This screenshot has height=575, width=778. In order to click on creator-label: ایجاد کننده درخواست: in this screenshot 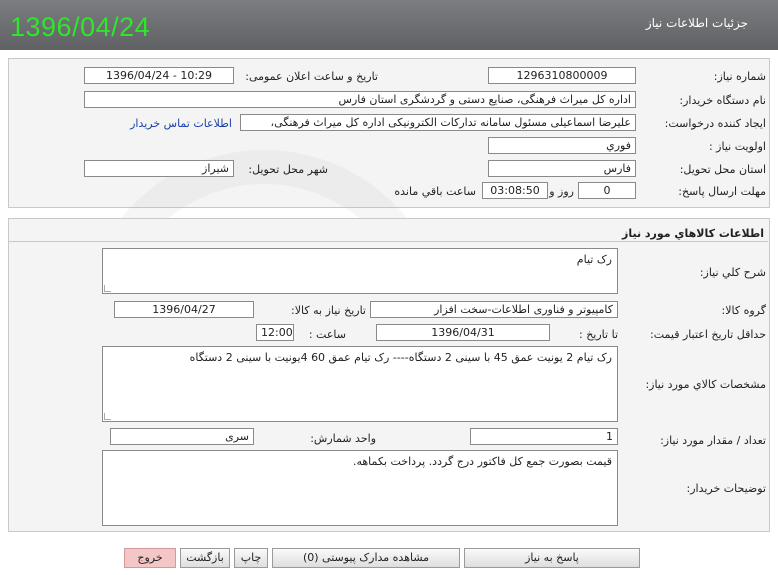, I will do `click(715, 123)`.